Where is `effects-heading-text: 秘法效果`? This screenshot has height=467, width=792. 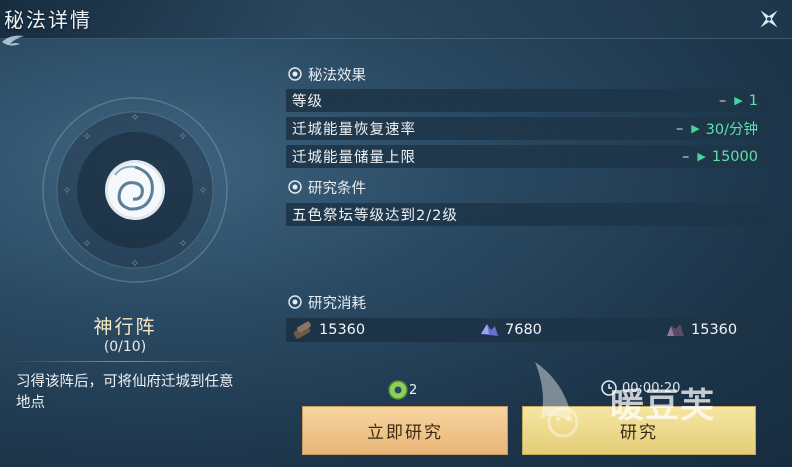
effects-heading-text: 秘法效果 is located at coordinates (337, 75).